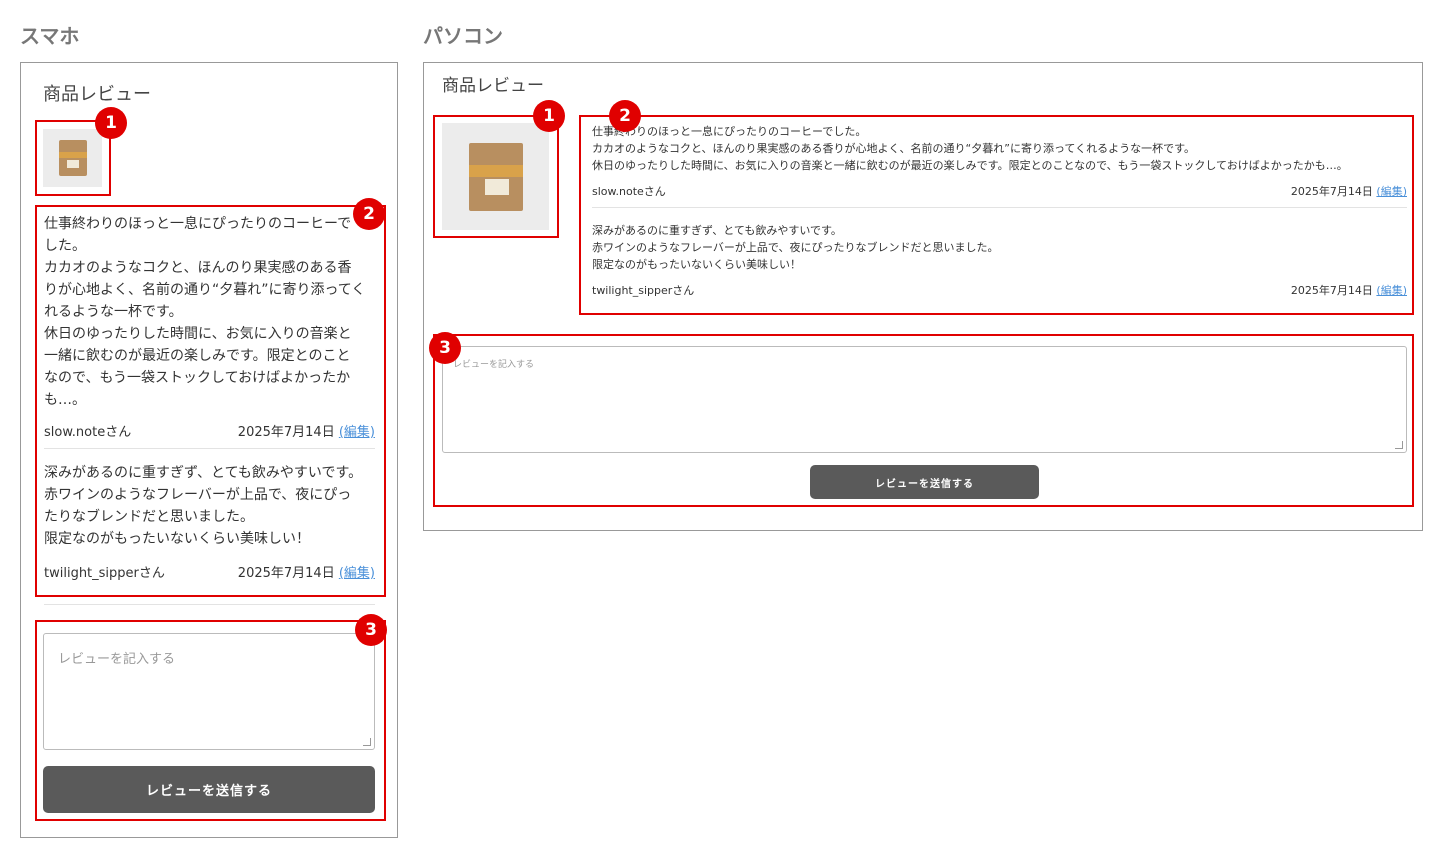 The height and width of the screenshot is (860, 1442). I want to click on badge-3-mobile: 3, so click(371, 630).